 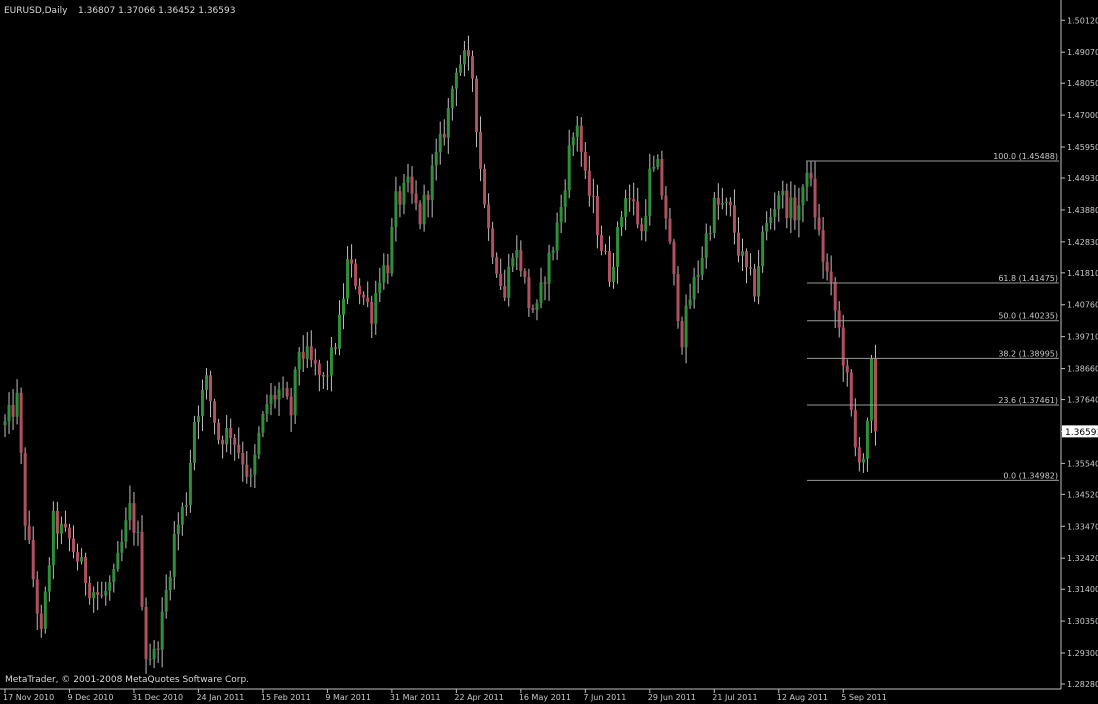 What do you see at coordinates (1082, 589) in the screenshot?
I see `price-tick-label: 1.31400` at bounding box center [1082, 589].